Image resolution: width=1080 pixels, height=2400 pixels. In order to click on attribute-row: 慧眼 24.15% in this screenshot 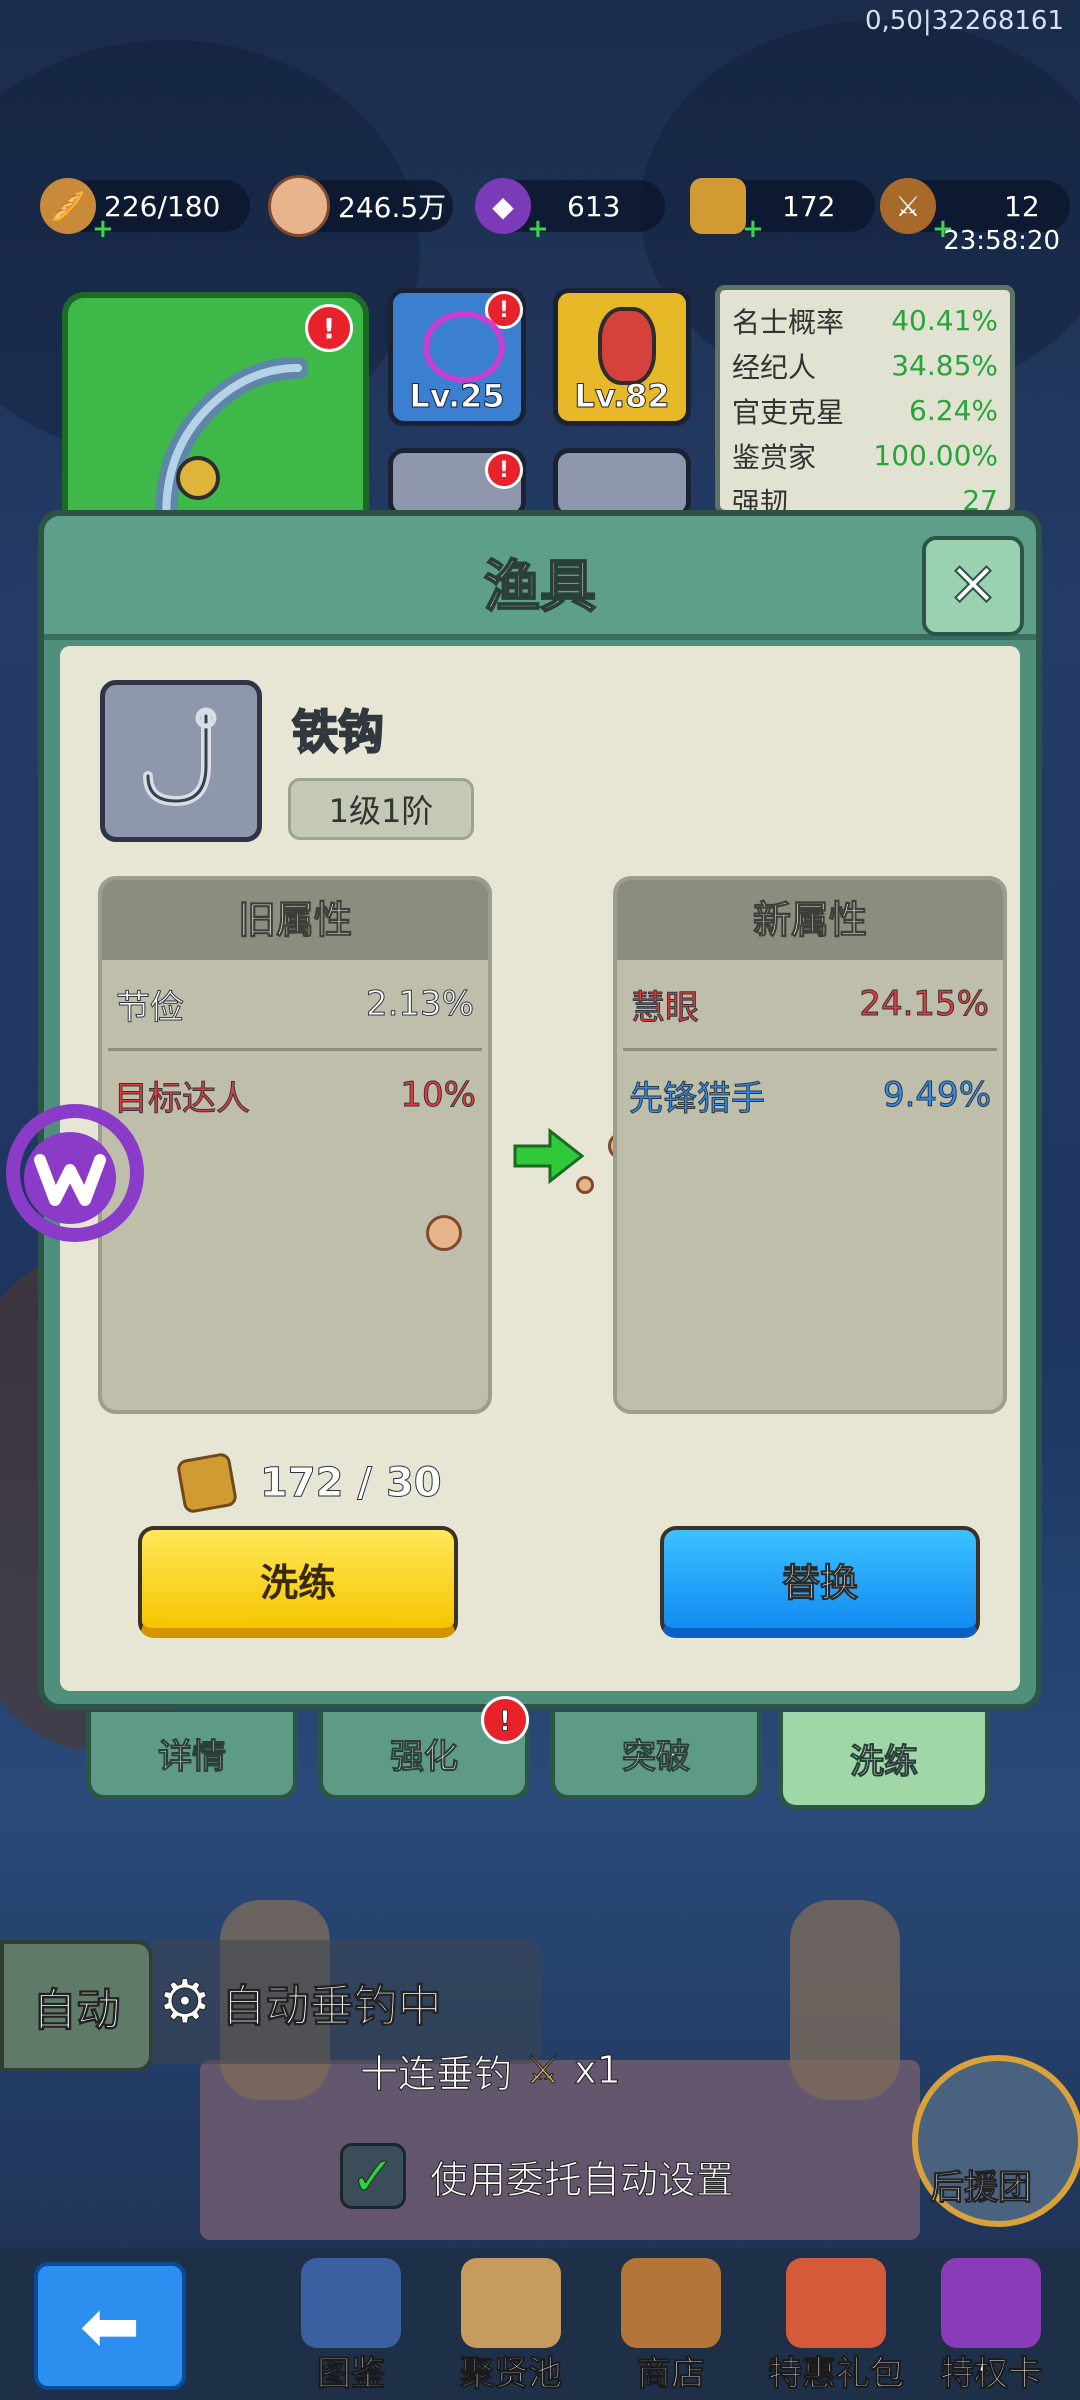, I will do `click(810, 1005)`.